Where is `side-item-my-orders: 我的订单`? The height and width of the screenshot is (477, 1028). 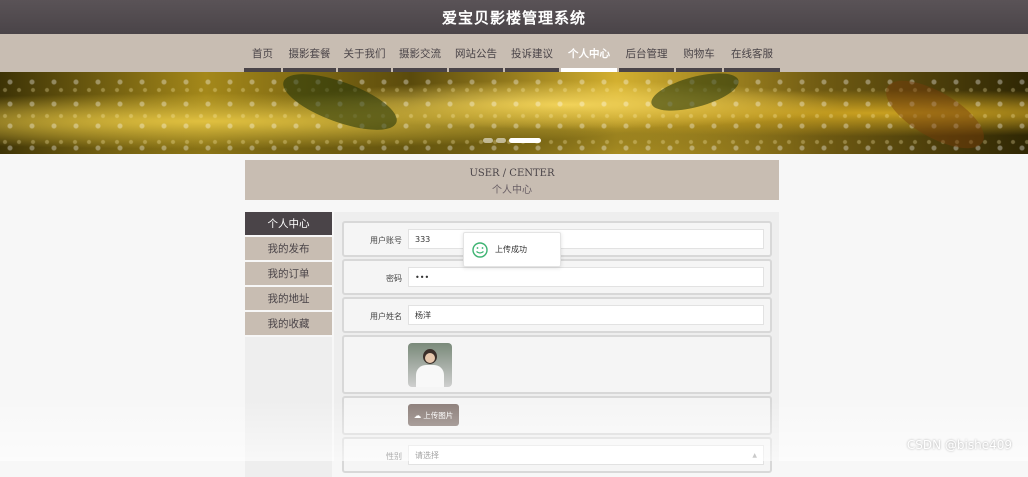
side-item-my-orders: 我的订单 is located at coordinates (288, 273).